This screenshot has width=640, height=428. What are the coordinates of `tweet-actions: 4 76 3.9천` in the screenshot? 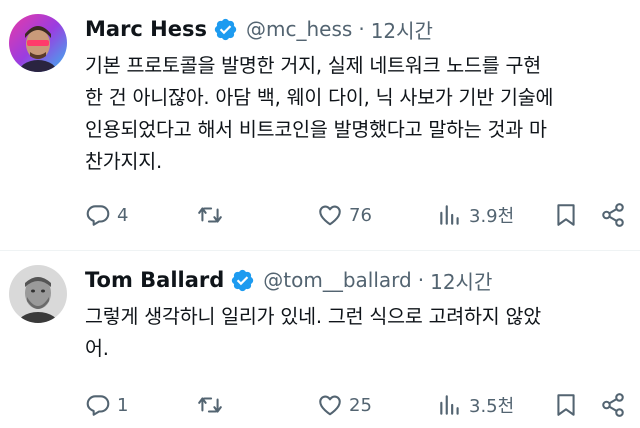 It's located at (357, 215).